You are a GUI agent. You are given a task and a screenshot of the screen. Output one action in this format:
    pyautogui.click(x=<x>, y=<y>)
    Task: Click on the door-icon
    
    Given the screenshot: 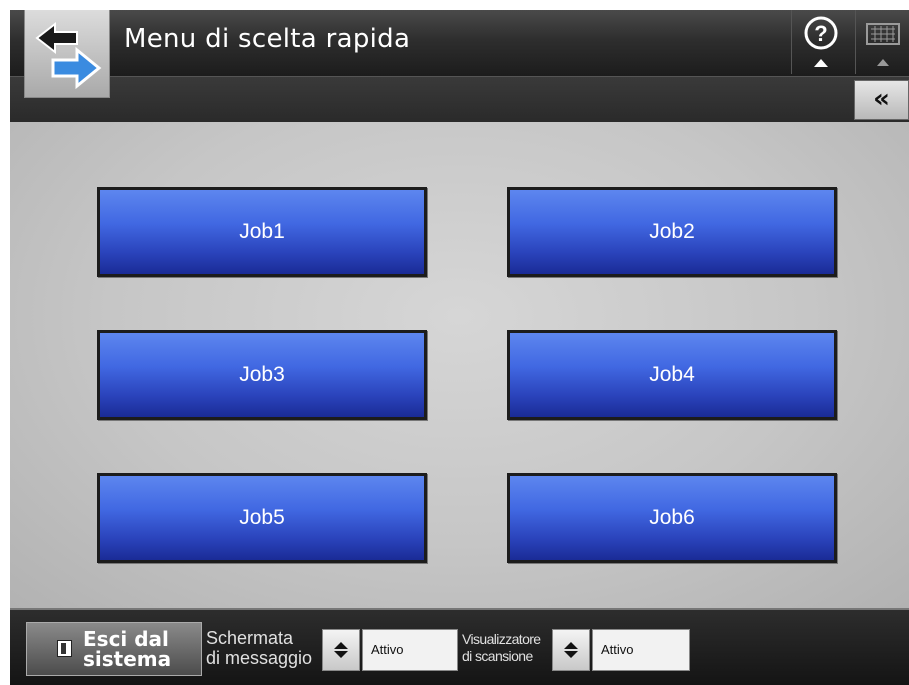 What is the action you would take?
    pyautogui.click(x=64, y=648)
    